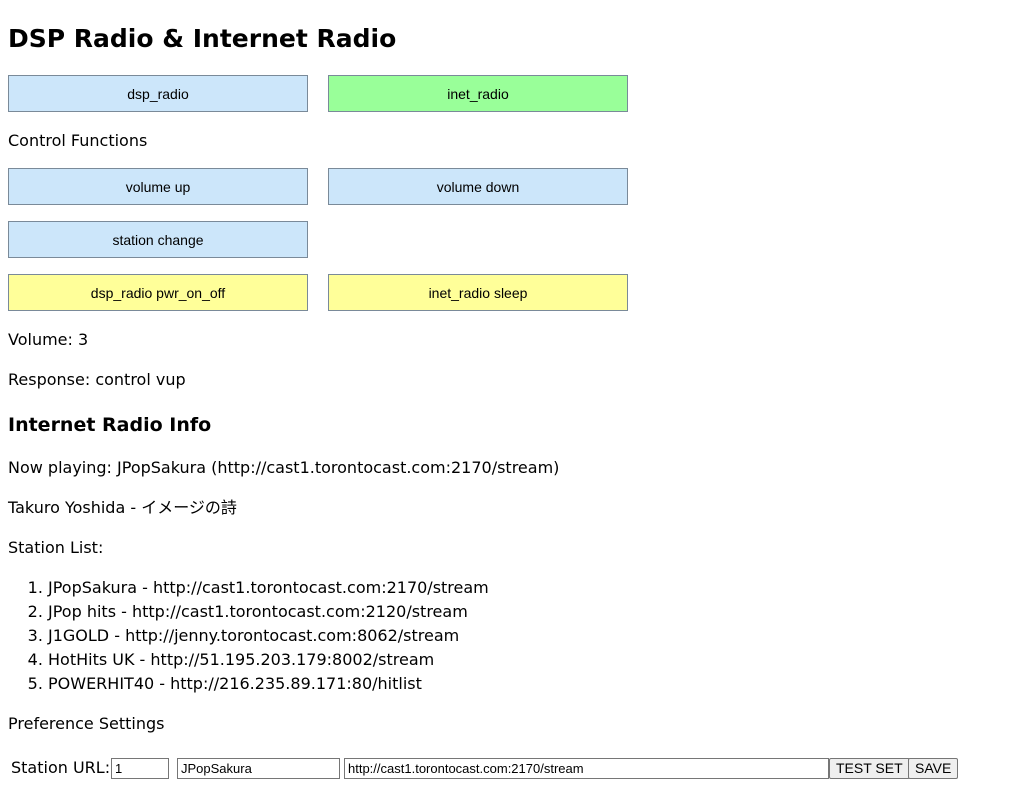  I want to click on control-functions-label: Control Functions, so click(78, 140).